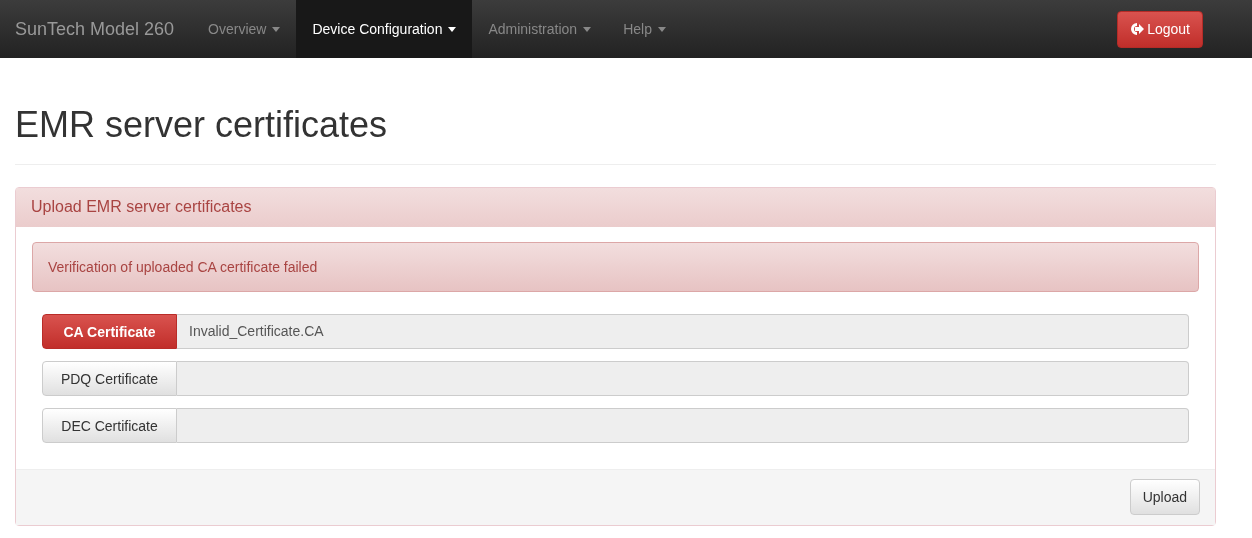  Describe the element at coordinates (683, 331) in the screenshot. I see `file-field: Invalid_Certificate.CA` at that location.